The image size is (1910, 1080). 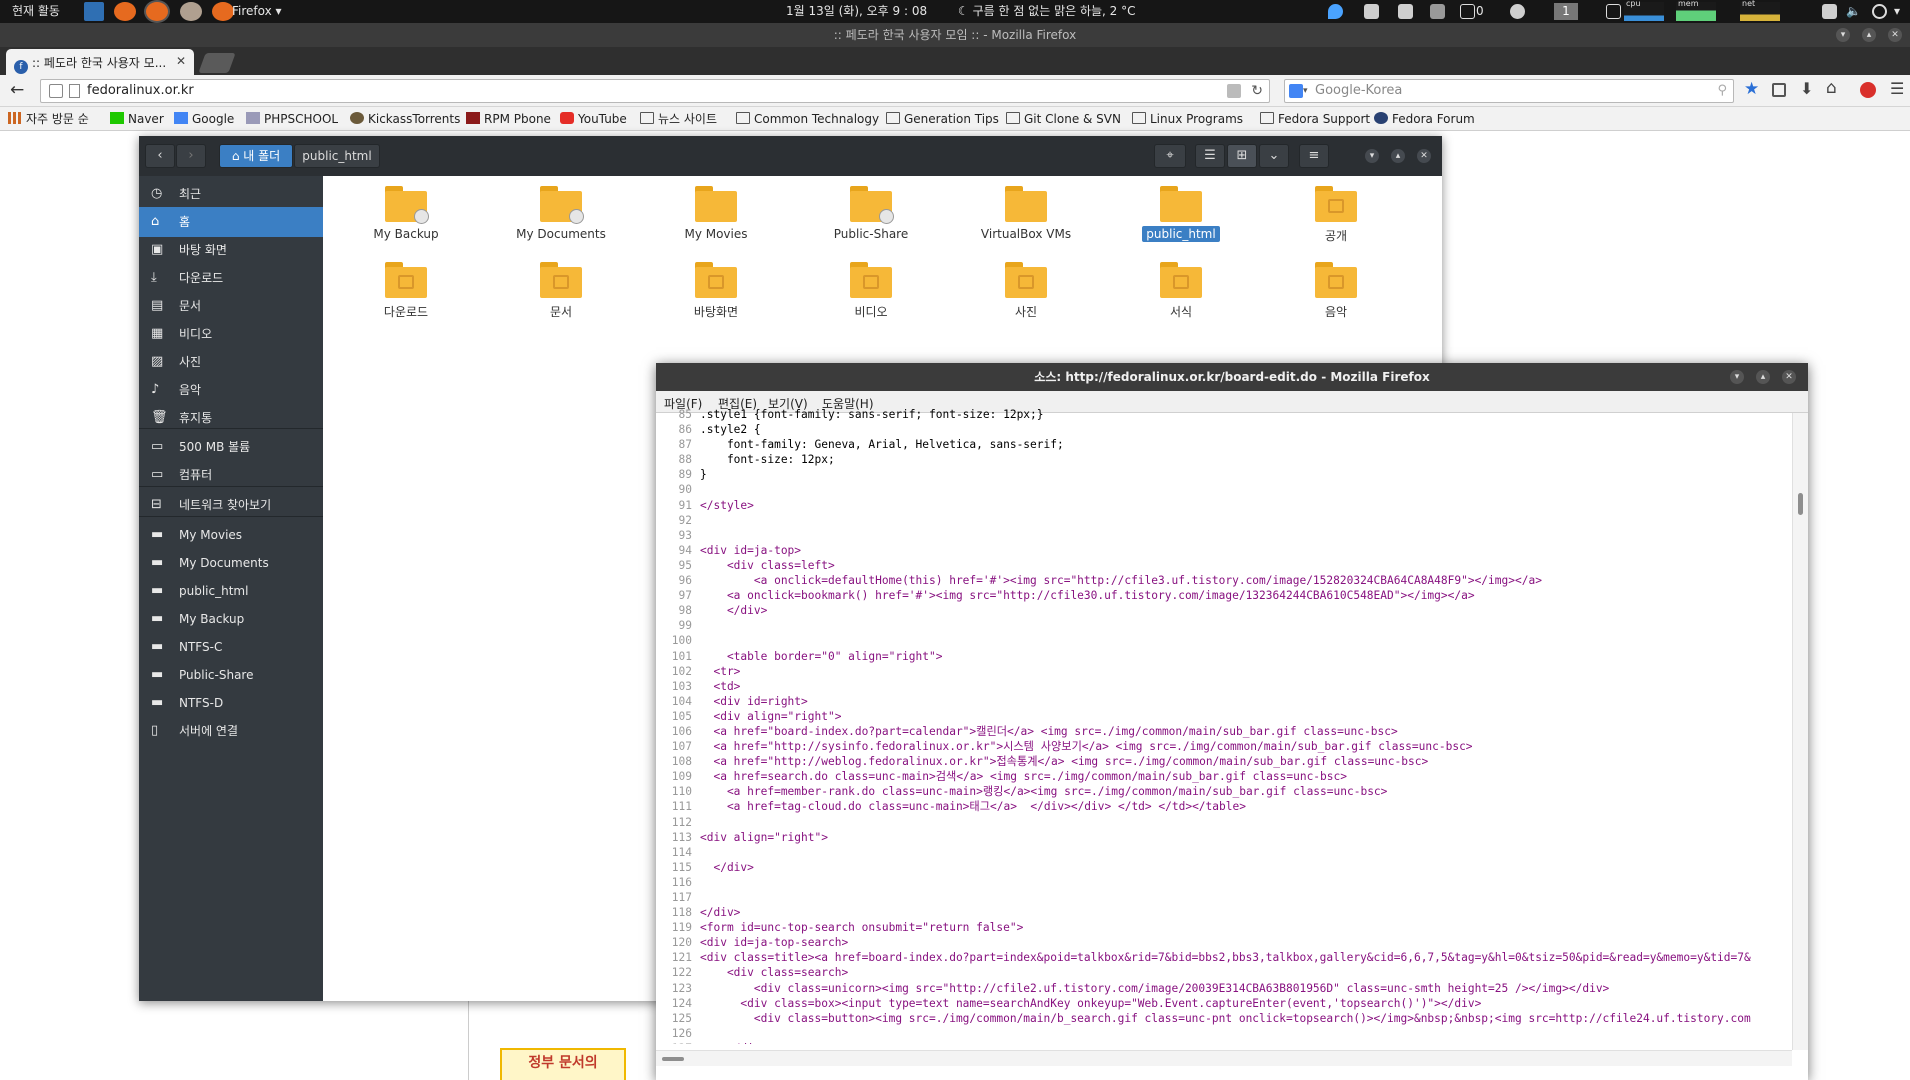 What do you see at coordinates (1335, 11) in the screenshot?
I see `drop-icon` at bounding box center [1335, 11].